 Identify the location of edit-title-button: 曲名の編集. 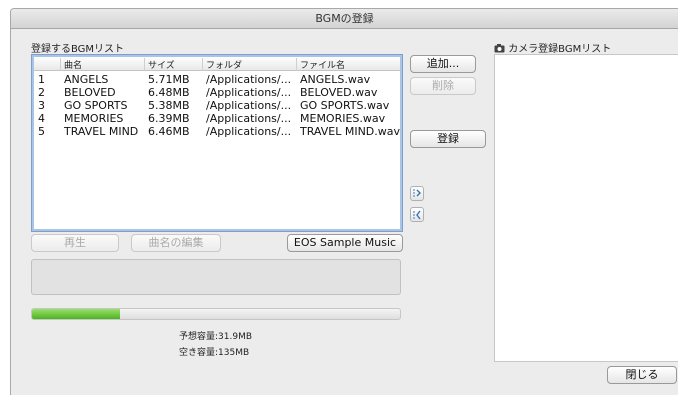
(176, 243).